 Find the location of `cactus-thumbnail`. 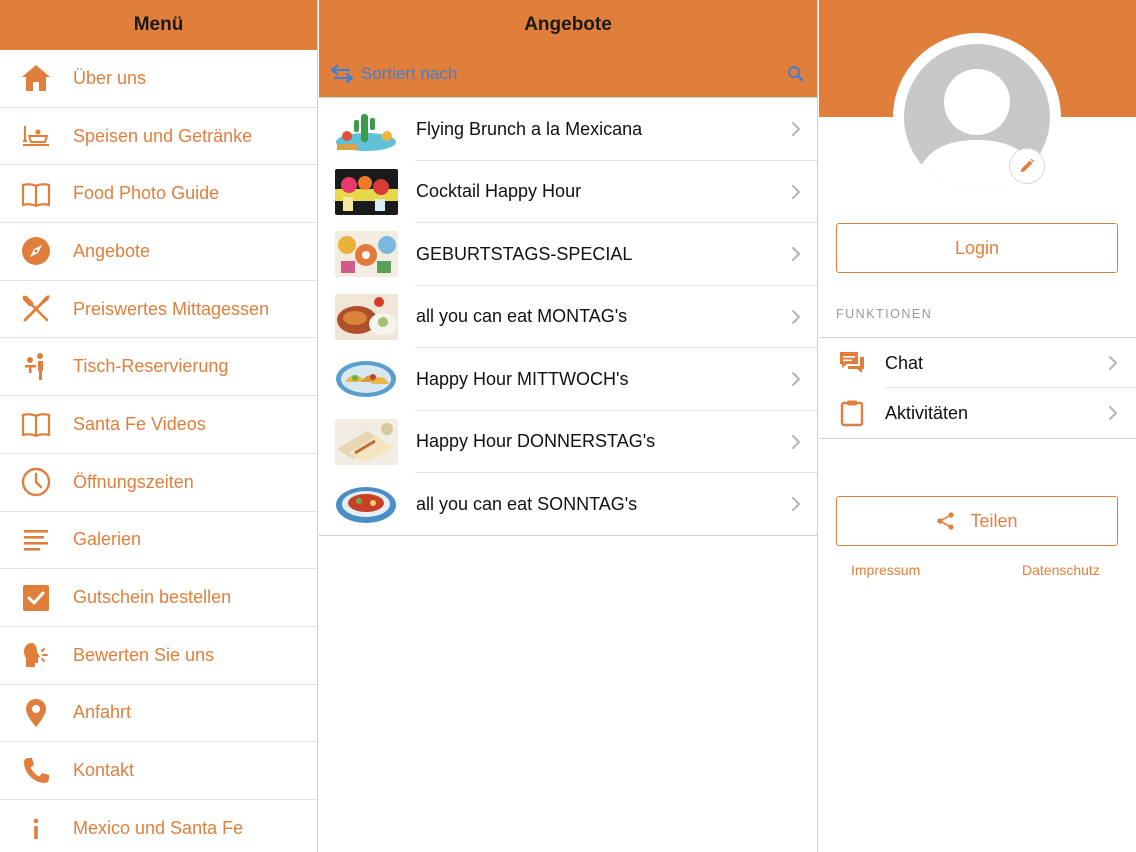

cactus-thumbnail is located at coordinates (366, 129).